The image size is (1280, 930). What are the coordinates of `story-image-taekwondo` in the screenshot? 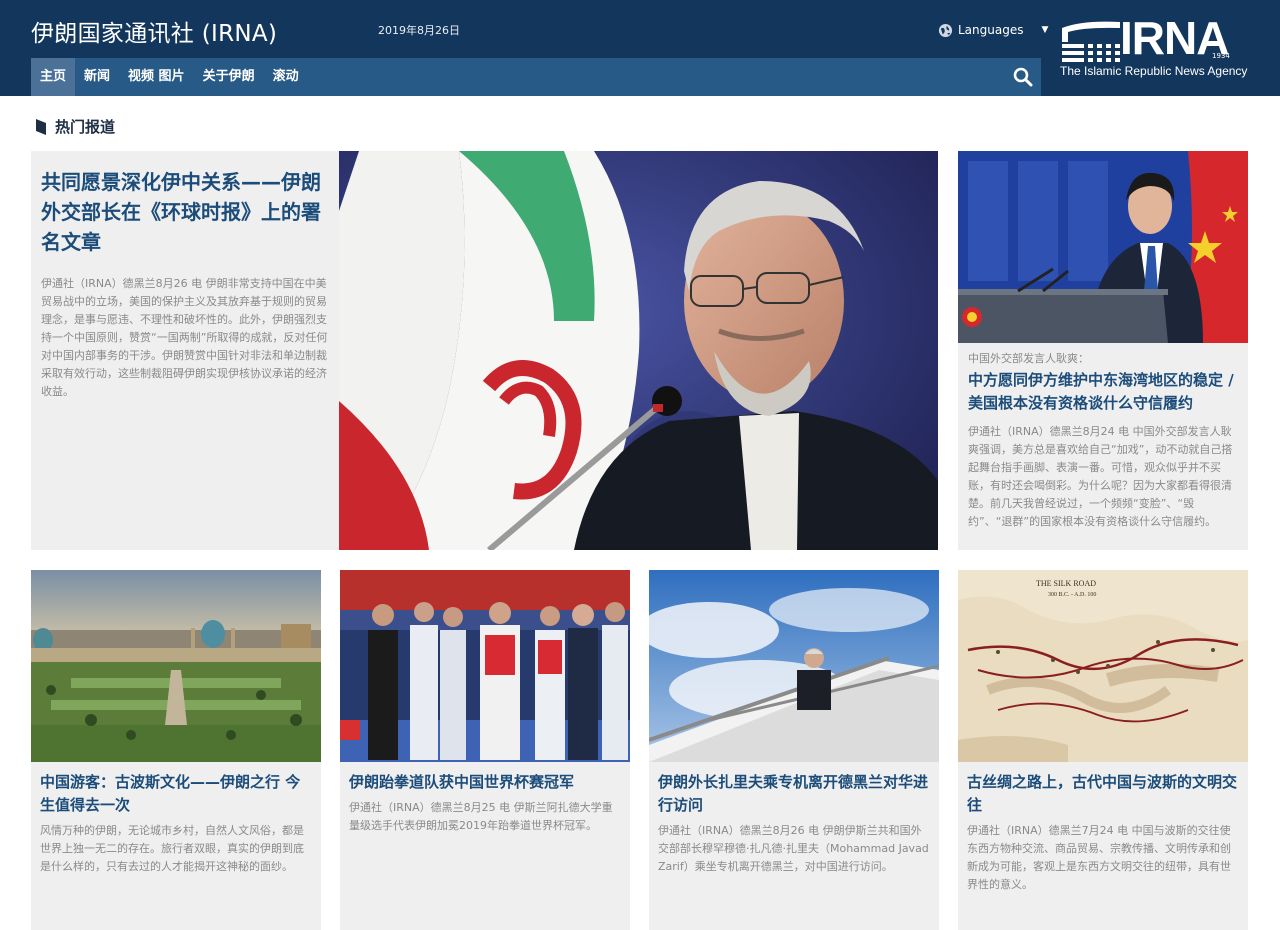 It's located at (485, 666).